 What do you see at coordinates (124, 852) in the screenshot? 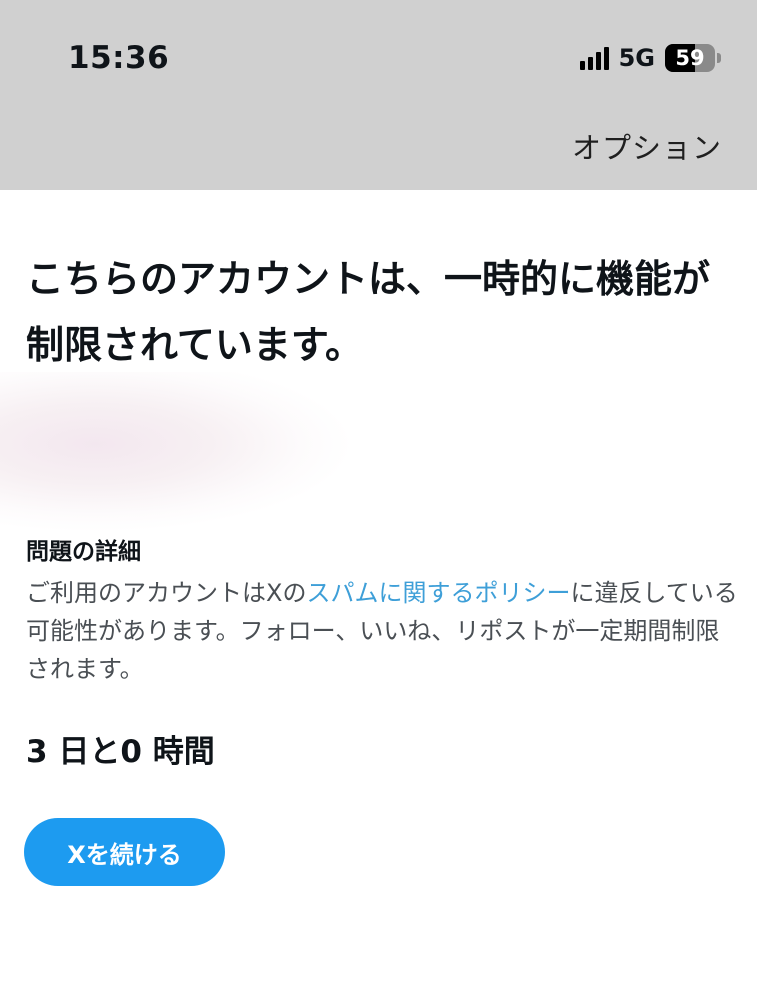
I see `continue-button: Xを続ける` at bounding box center [124, 852].